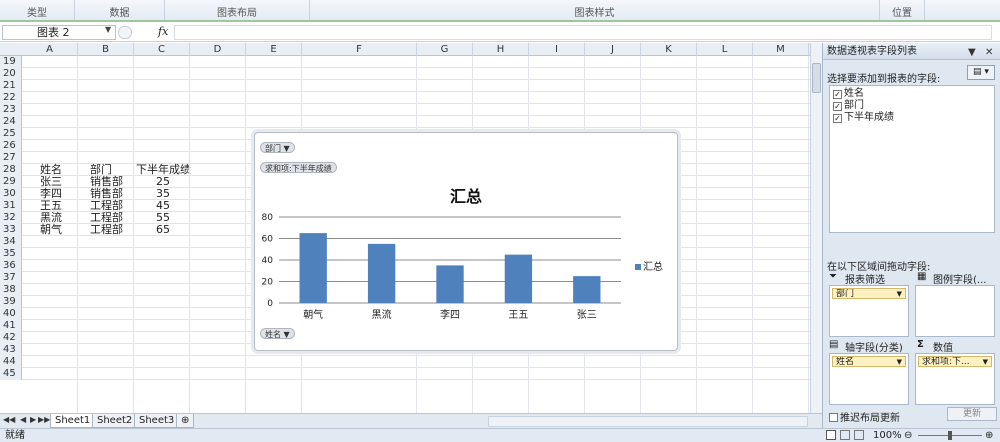 The height and width of the screenshot is (442, 1000). What do you see at coordinates (501, 49) in the screenshot?
I see `column-header: H` at bounding box center [501, 49].